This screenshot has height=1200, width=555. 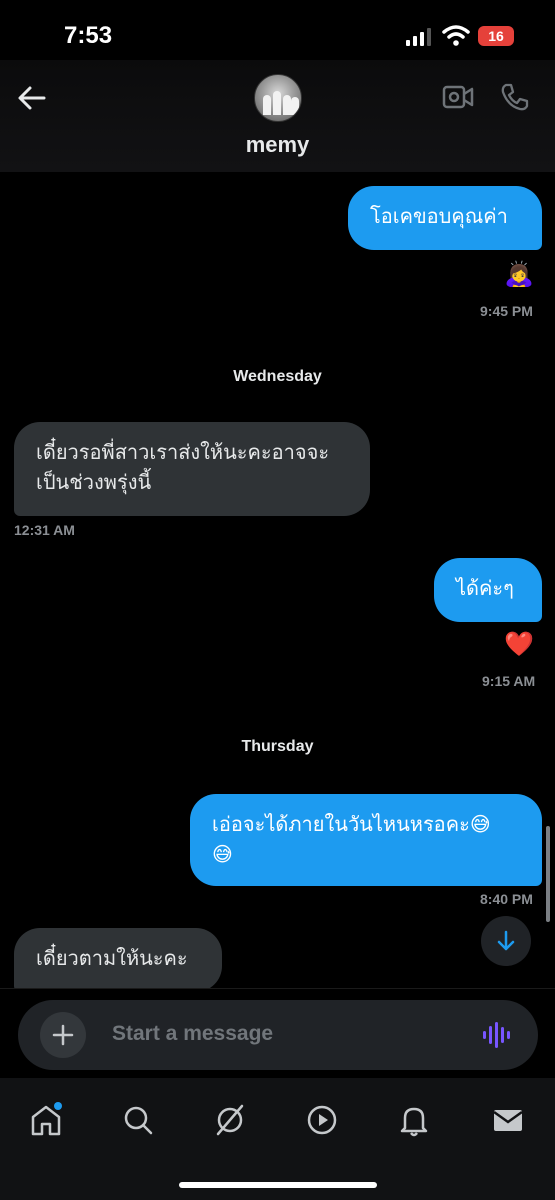 I want to click on mail-icon, so click(x=508, y=1120).